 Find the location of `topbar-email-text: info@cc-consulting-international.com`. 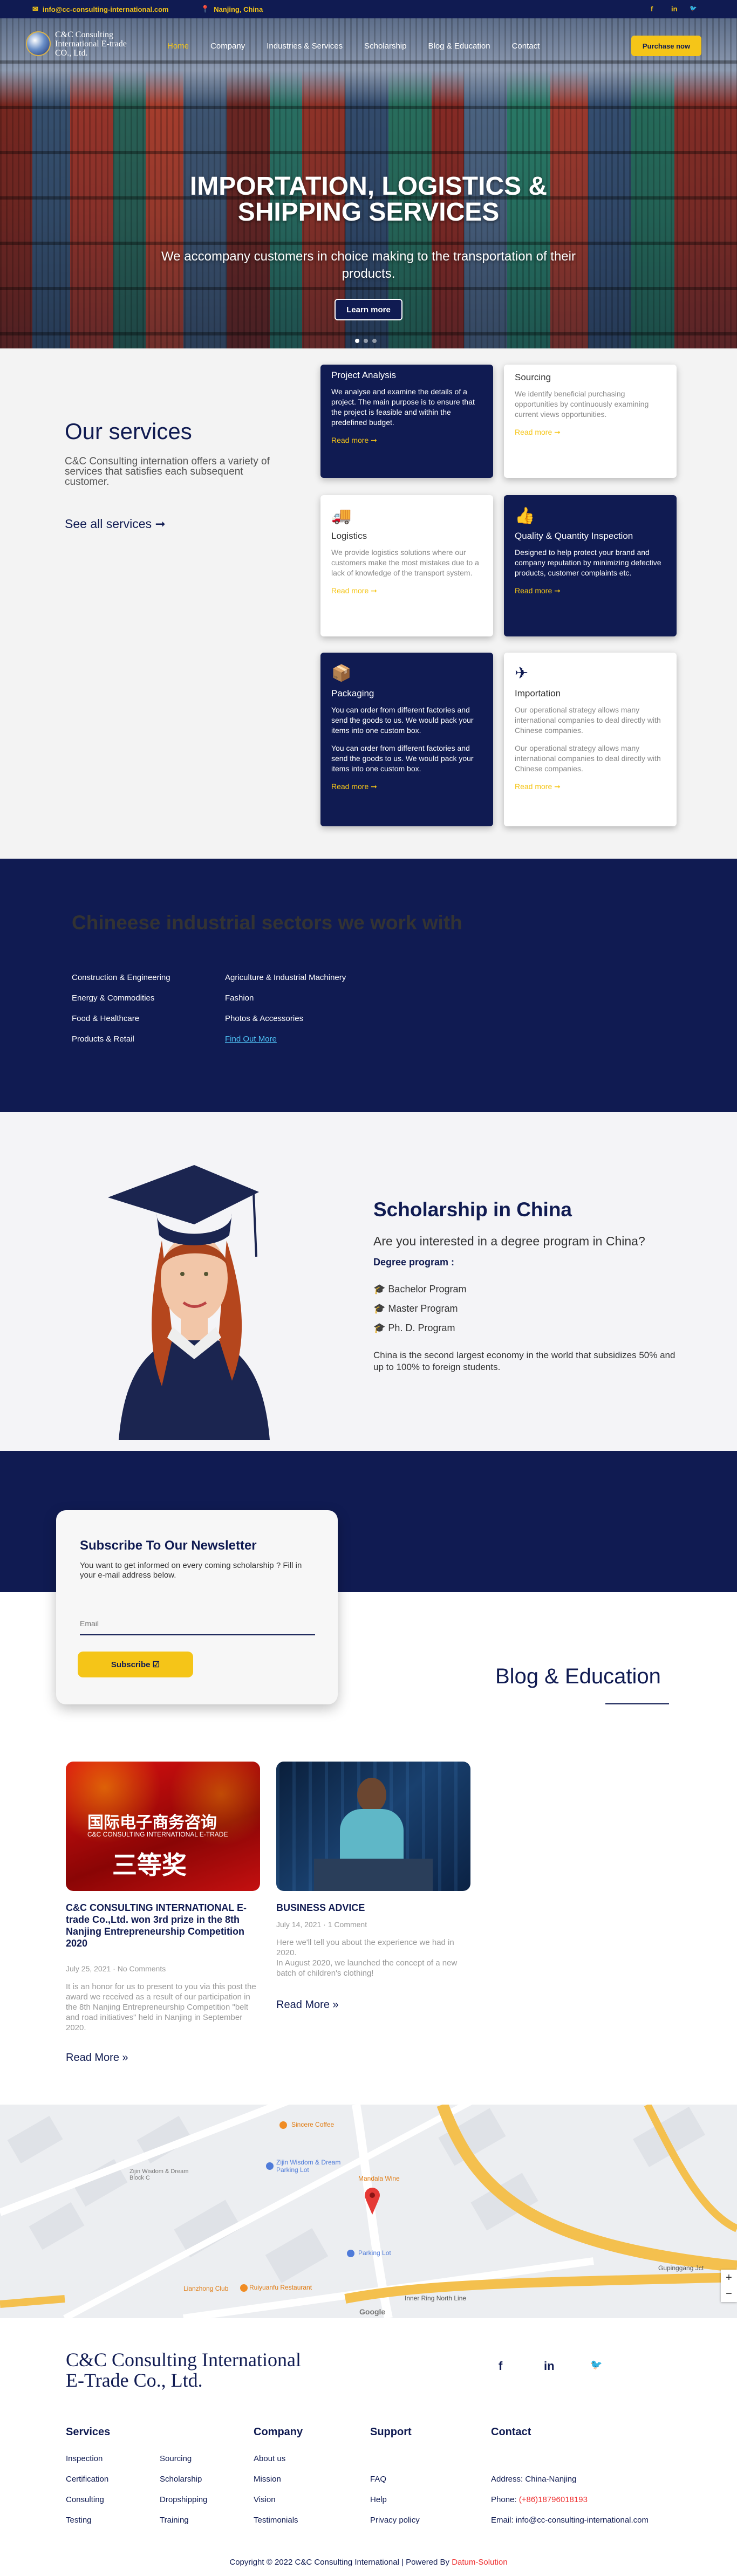

topbar-email-text: info@cc-consulting-international.com is located at coordinates (106, 9).